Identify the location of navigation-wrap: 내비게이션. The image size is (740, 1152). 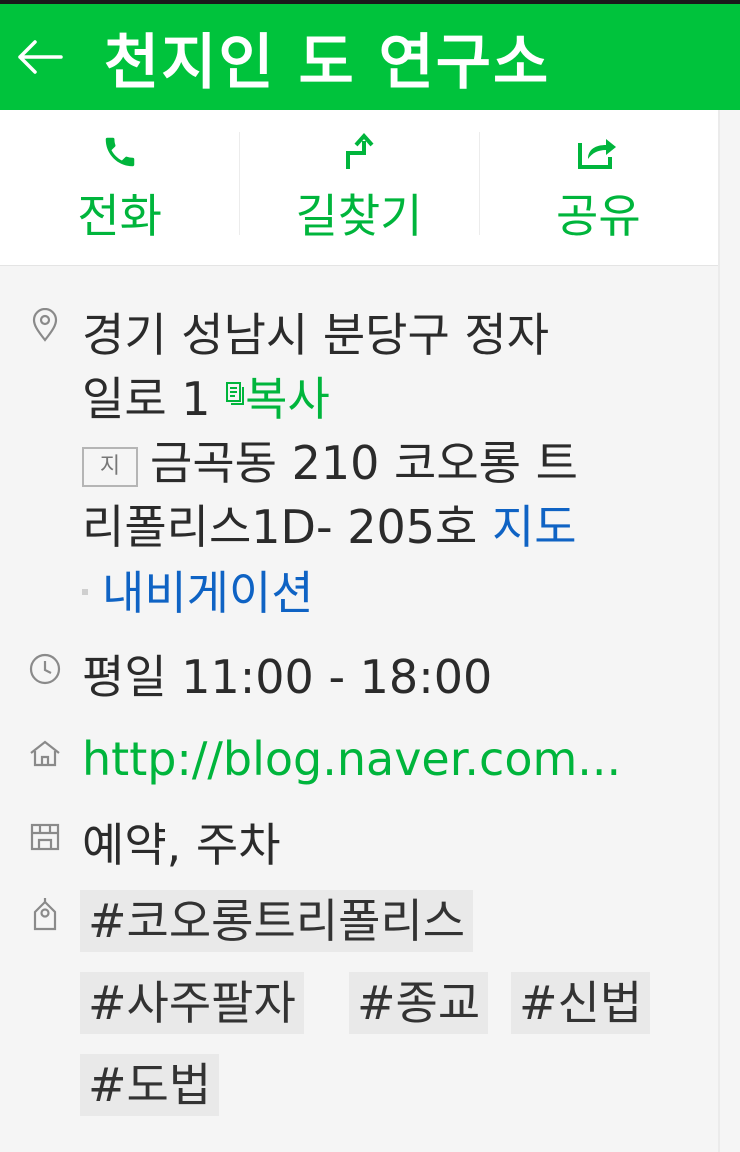
(198, 593).